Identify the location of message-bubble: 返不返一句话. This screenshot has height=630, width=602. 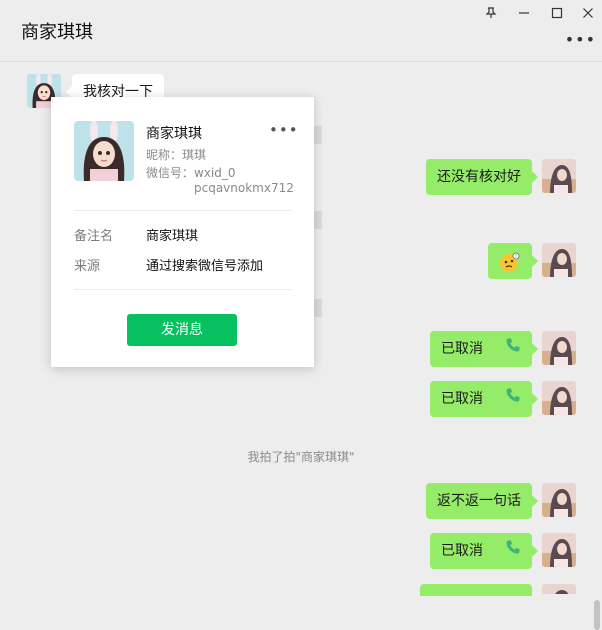
(482, 501).